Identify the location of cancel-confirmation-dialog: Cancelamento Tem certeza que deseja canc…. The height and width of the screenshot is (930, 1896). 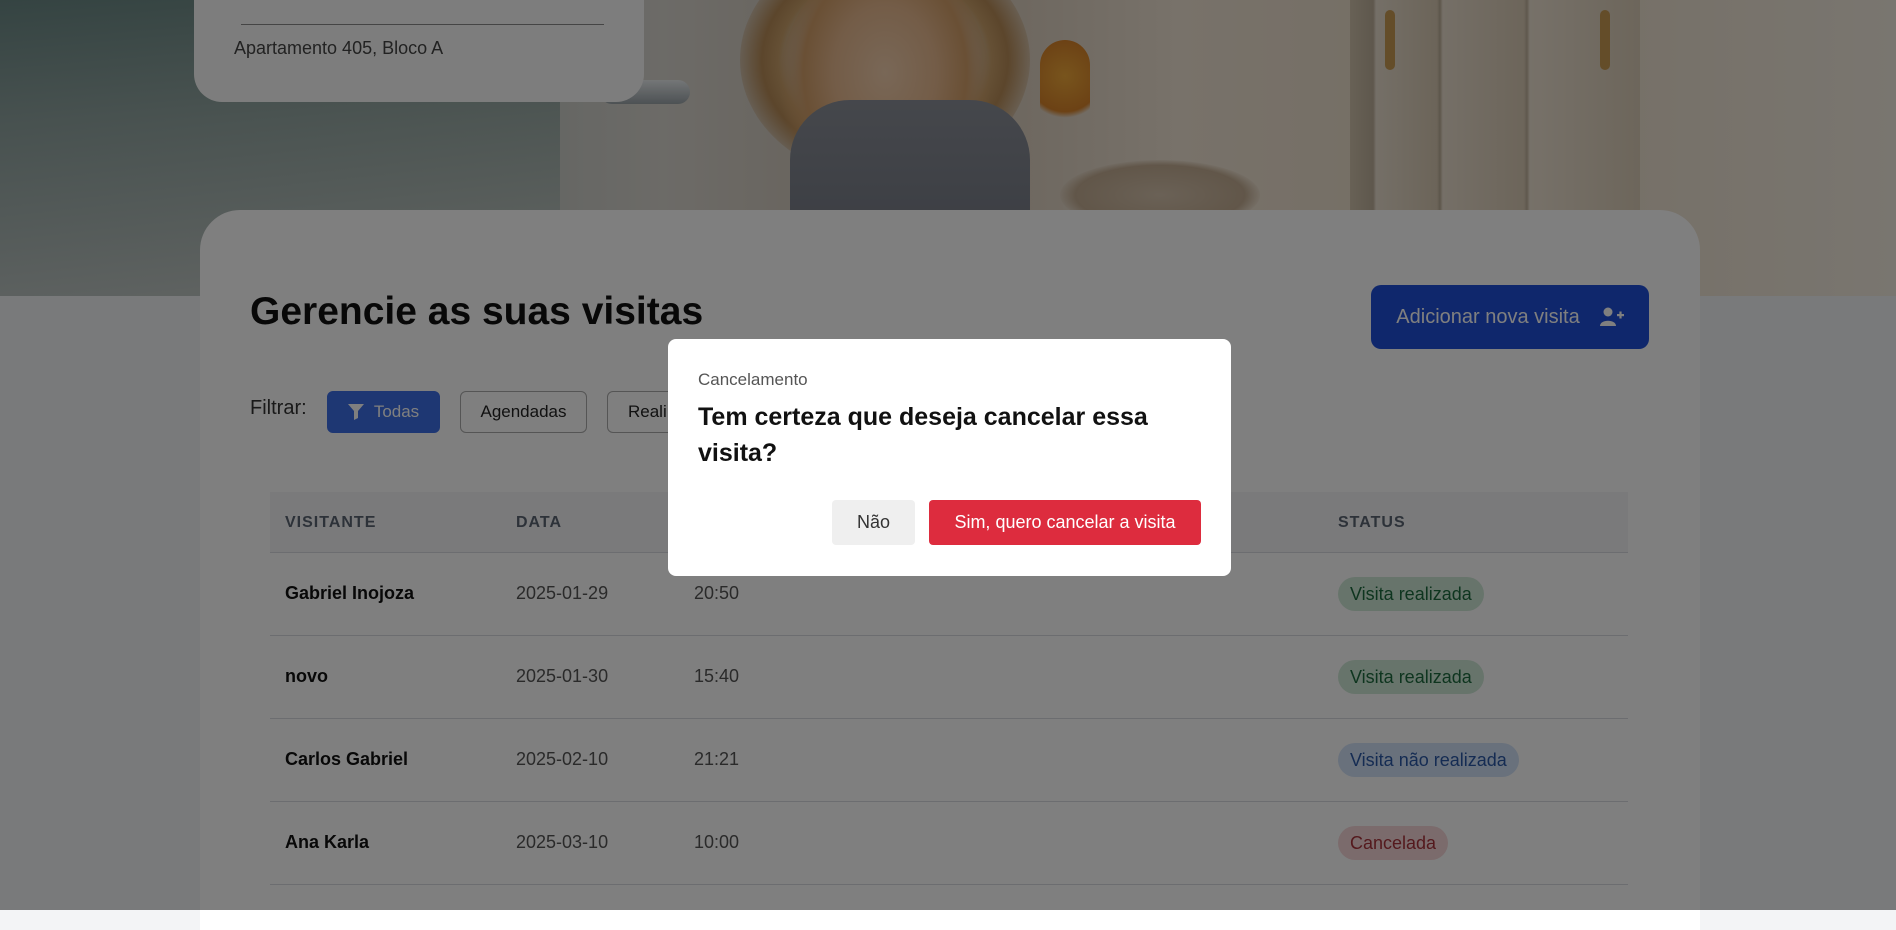
(949, 457).